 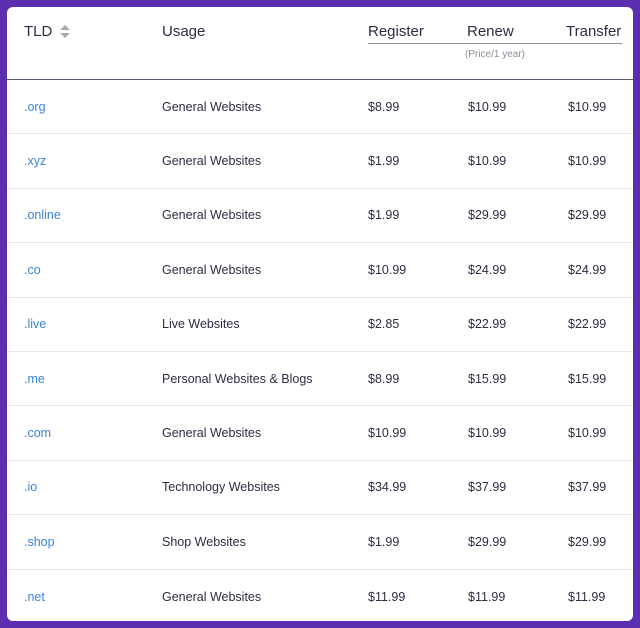 I want to click on register-price: $11.99, so click(x=387, y=596).